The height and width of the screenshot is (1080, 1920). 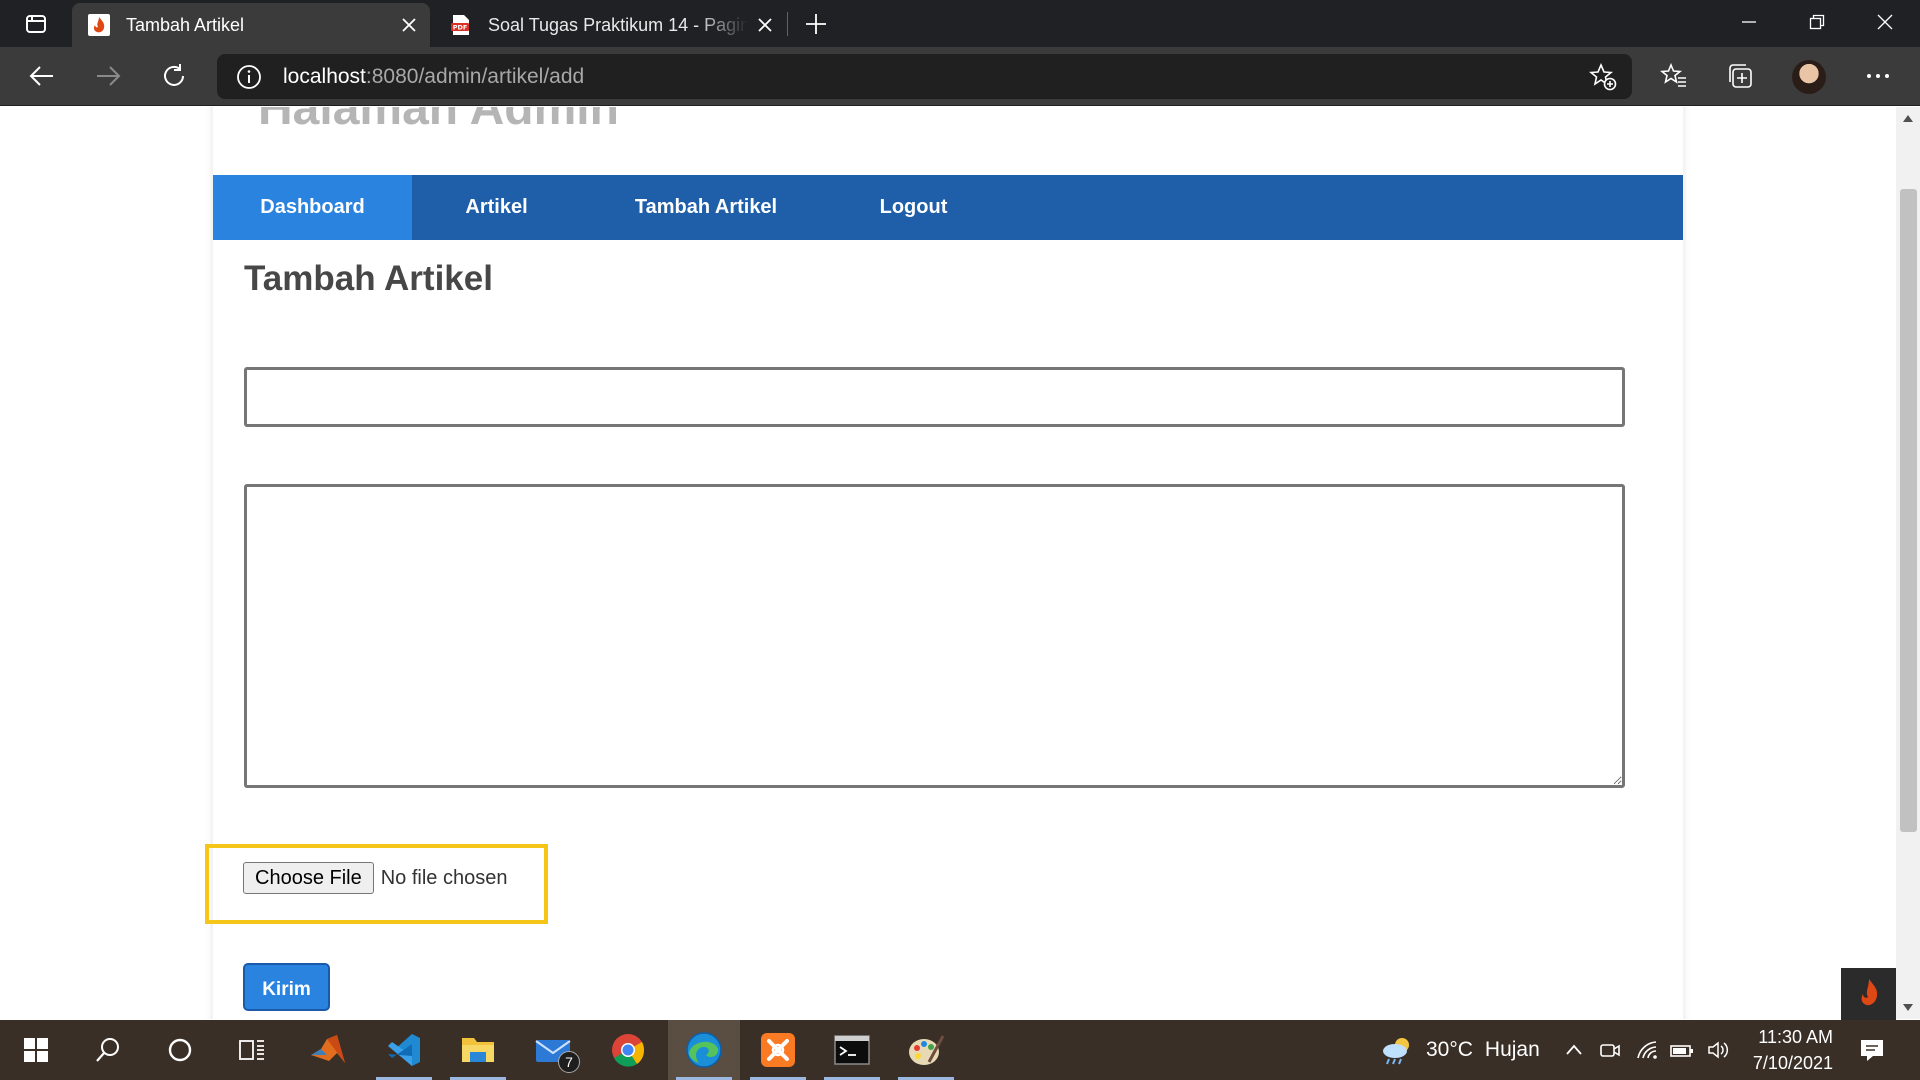 What do you see at coordinates (1449, 1049) in the screenshot?
I see `weather-temperature: 30°C` at bounding box center [1449, 1049].